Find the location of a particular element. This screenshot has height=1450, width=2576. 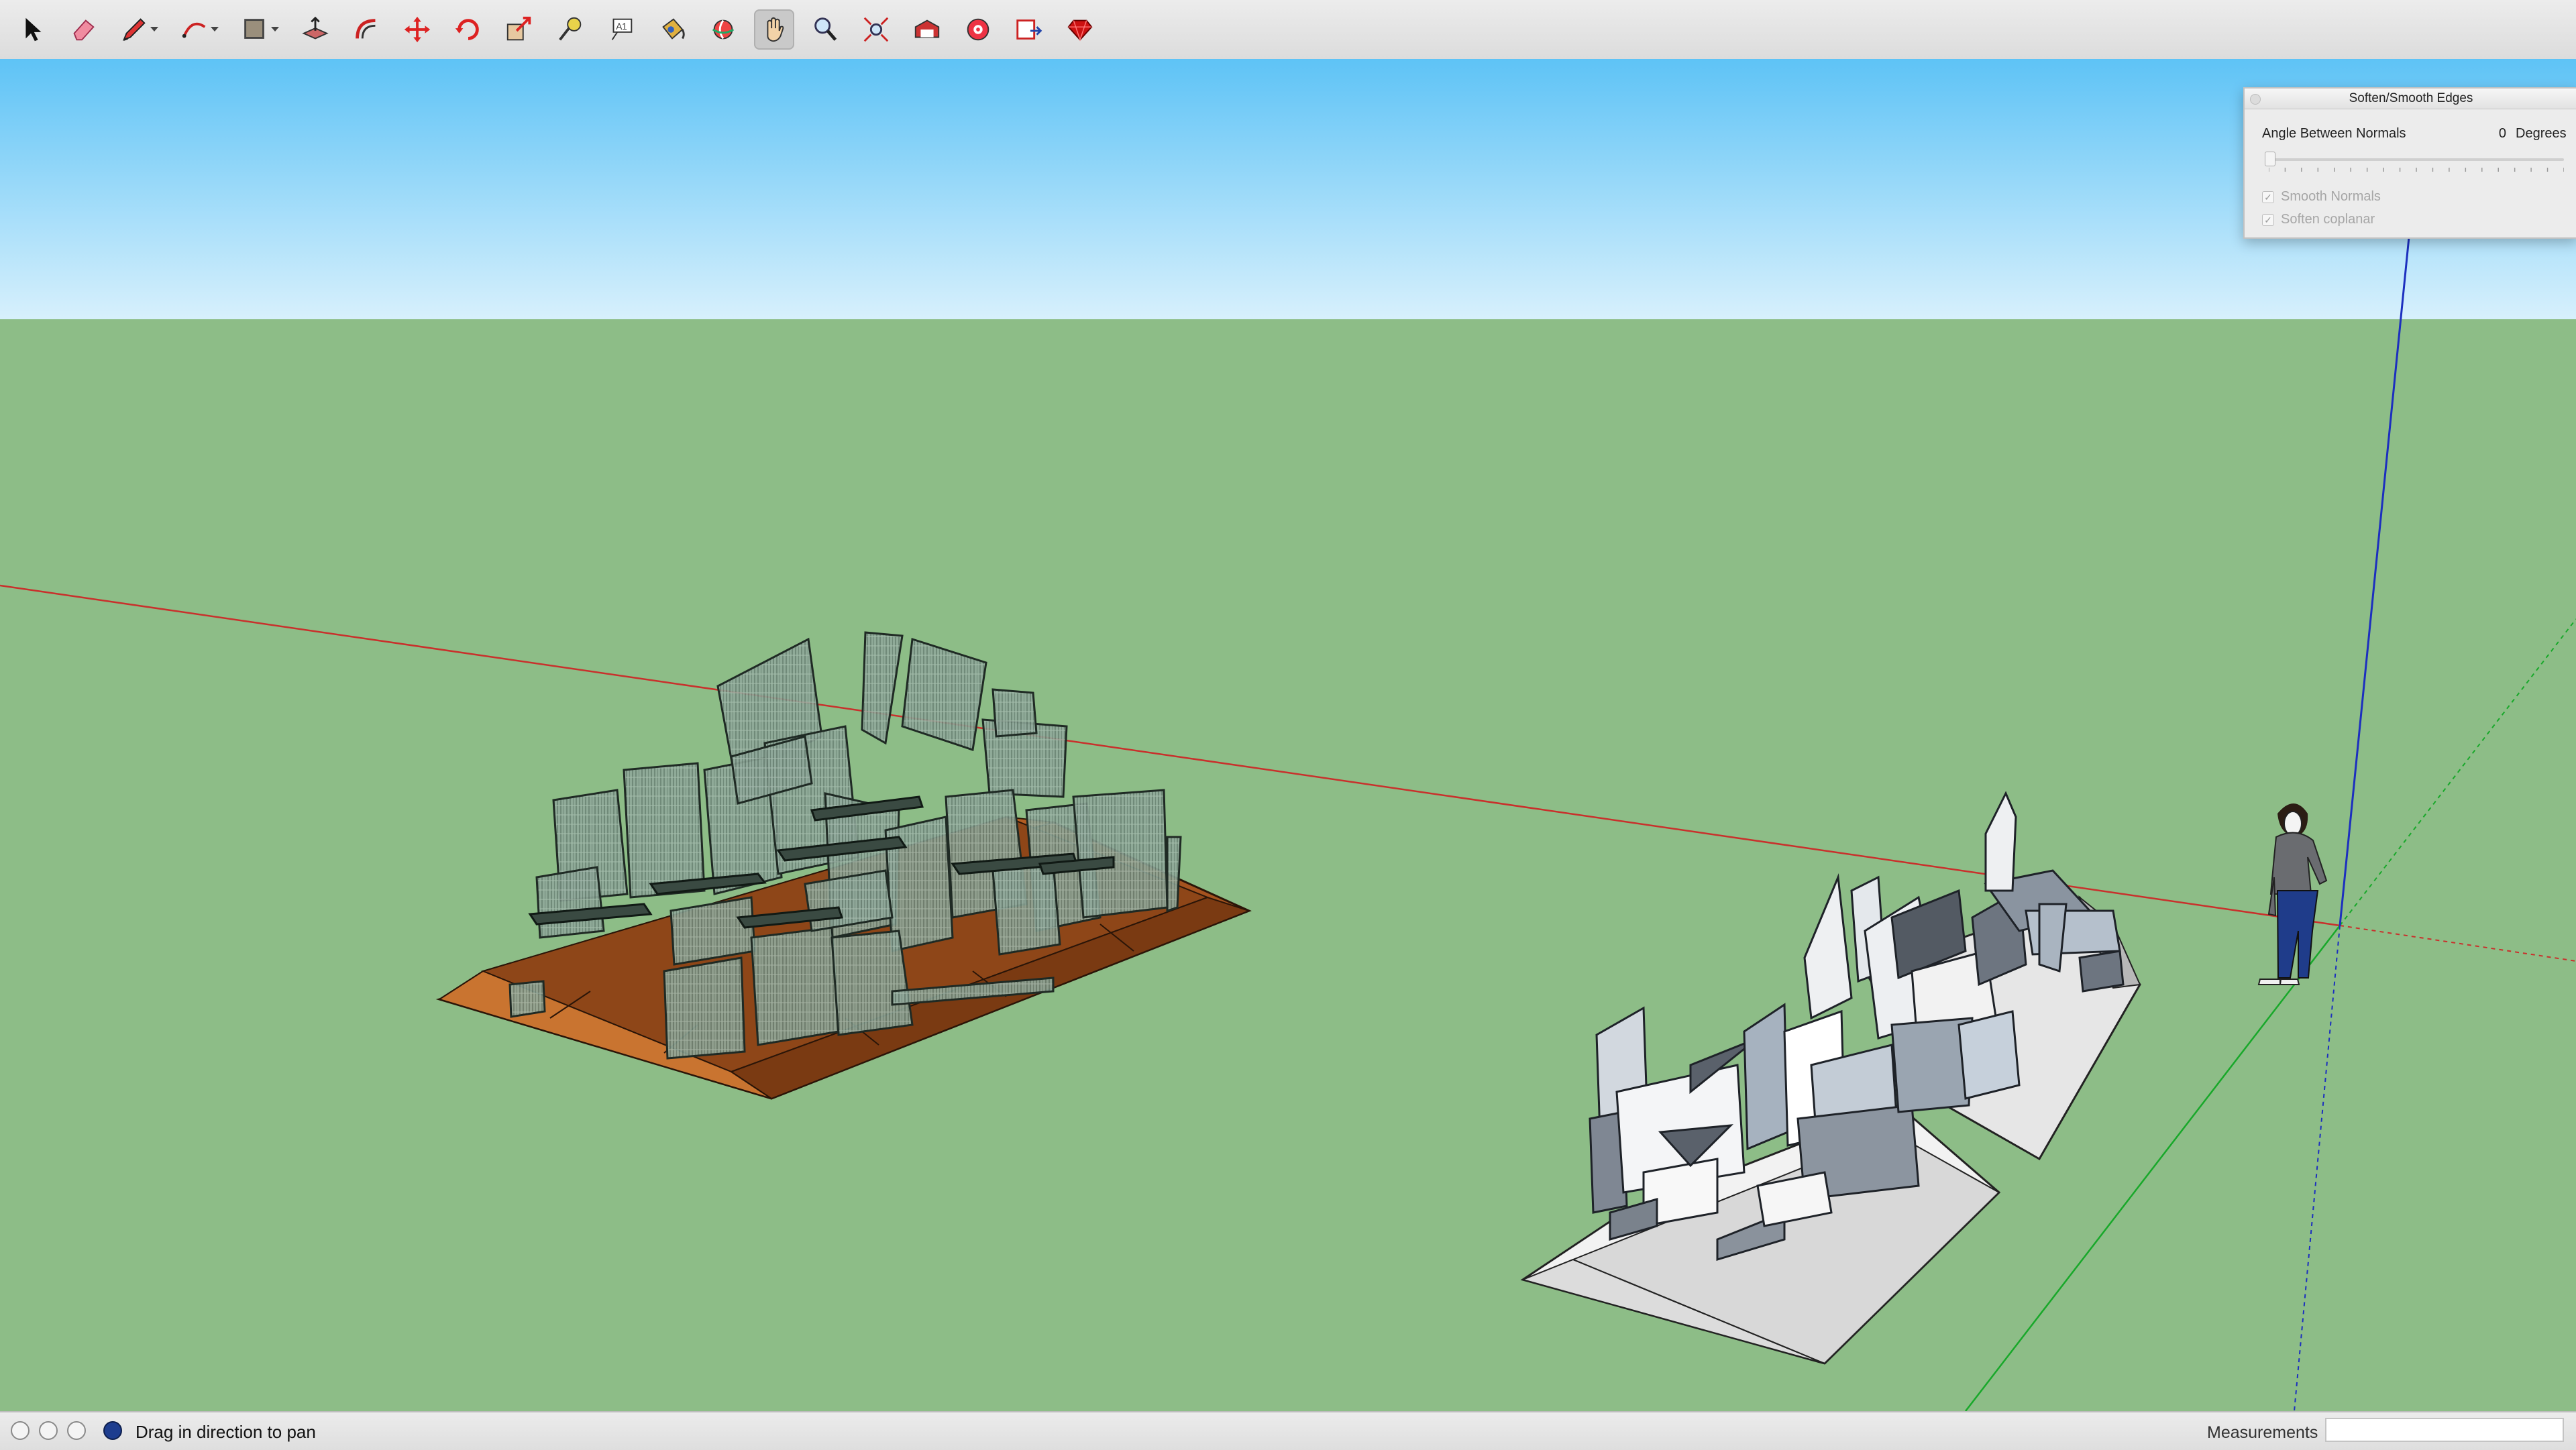

paint-bucket-icon is located at coordinates (673, 29).